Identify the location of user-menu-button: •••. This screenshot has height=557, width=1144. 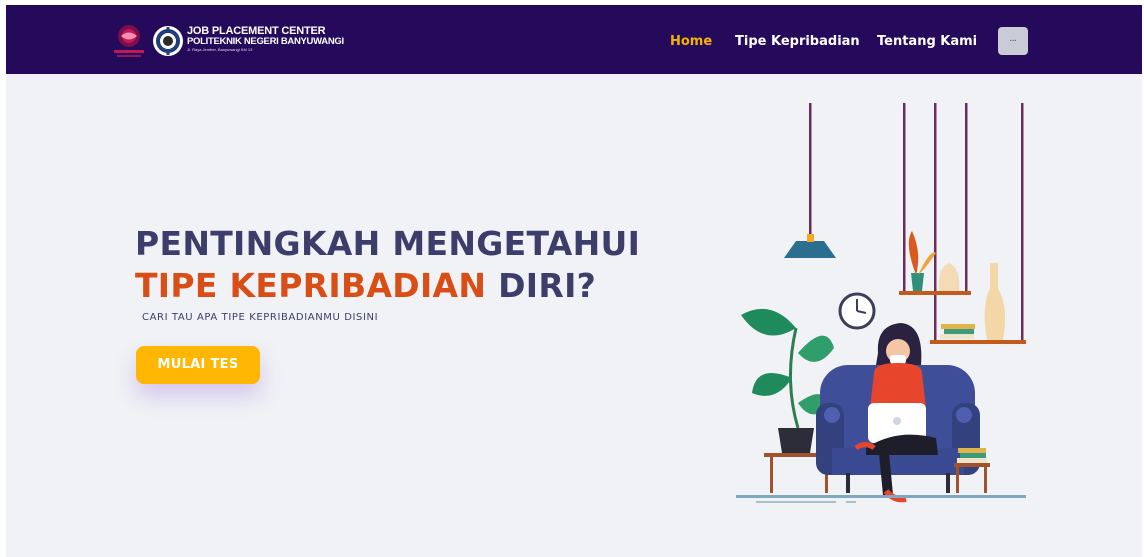
(1013, 41).